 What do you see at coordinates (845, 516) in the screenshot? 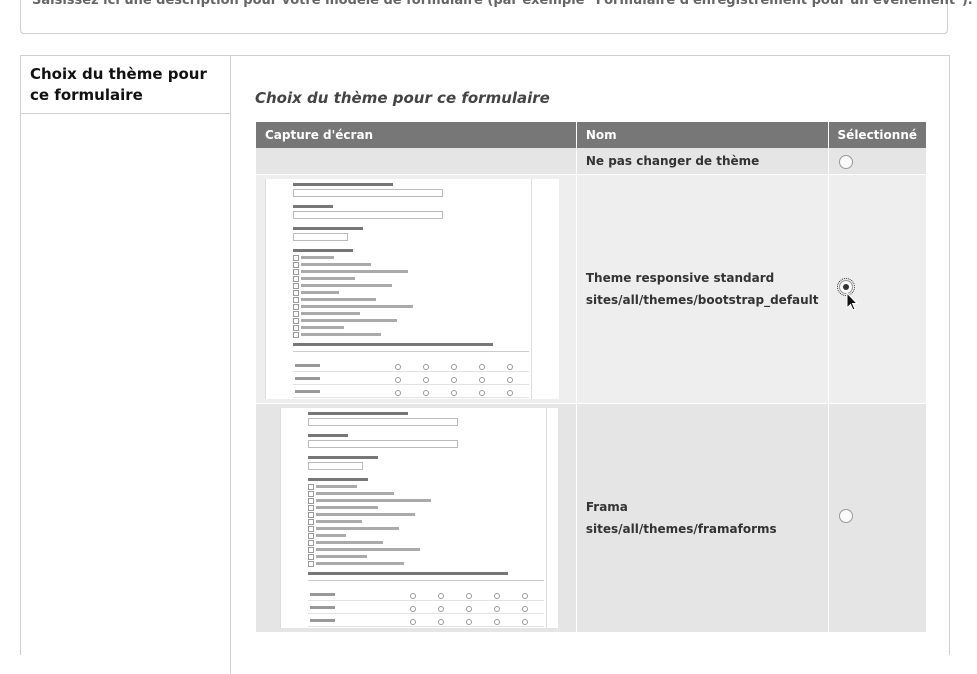
I see `theme-radio-frama` at bounding box center [845, 516].